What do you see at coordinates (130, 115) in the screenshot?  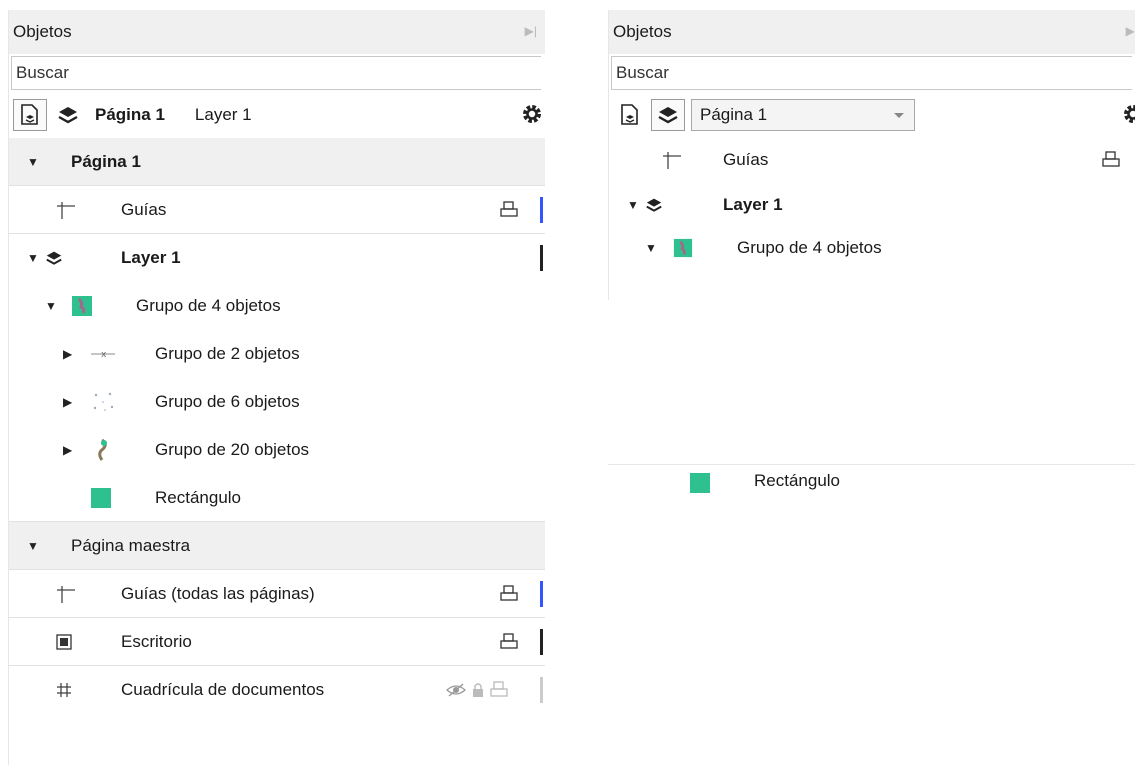 I see `current-page-label: Página 1` at bounding box center [130, 115].